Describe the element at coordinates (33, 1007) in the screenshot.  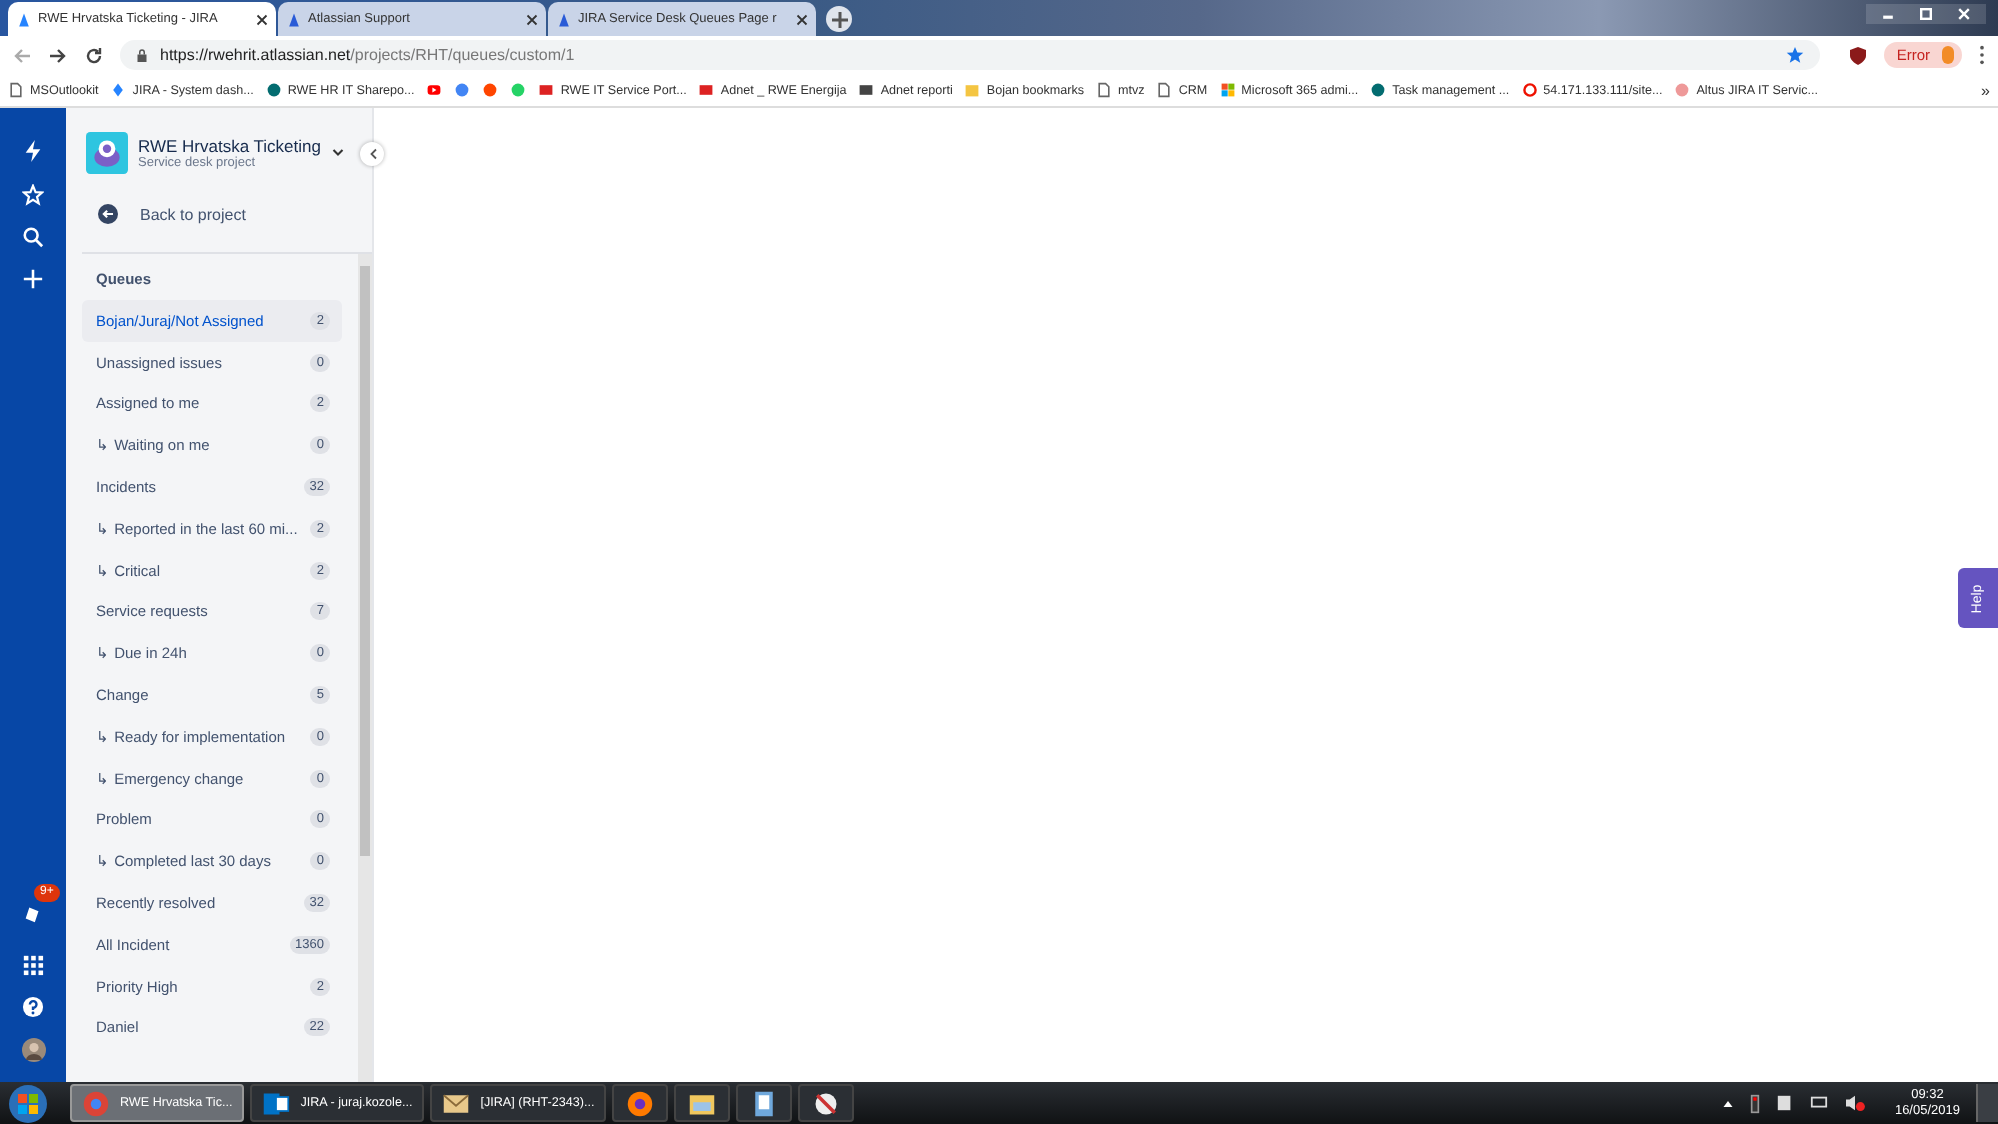
I see `help-icon` at that location.